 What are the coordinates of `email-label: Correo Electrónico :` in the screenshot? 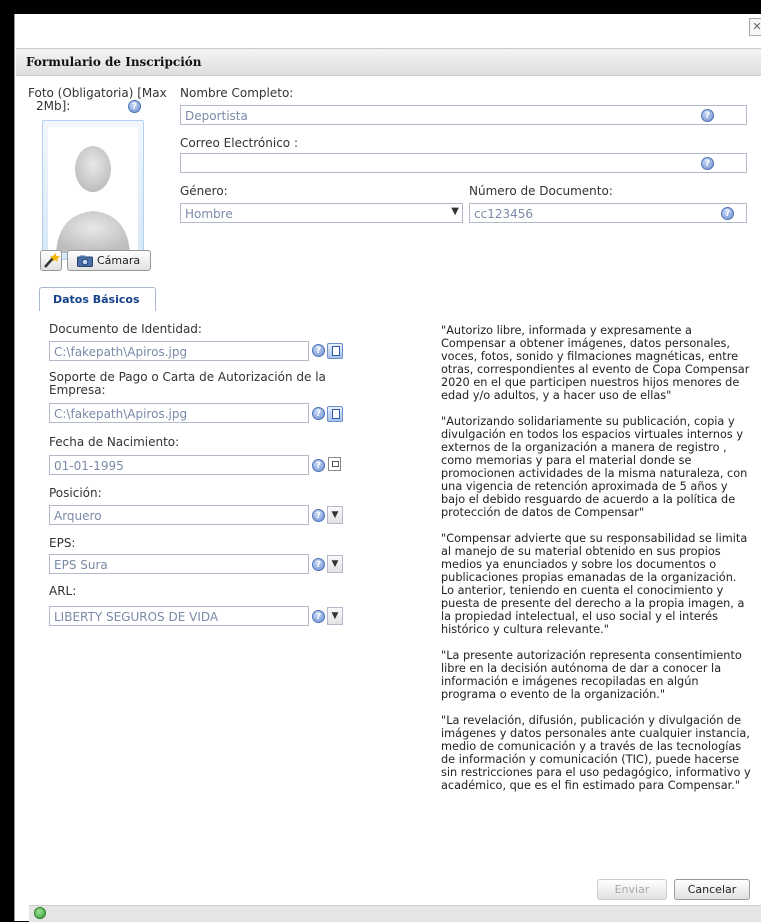 It's located at (239, 143).